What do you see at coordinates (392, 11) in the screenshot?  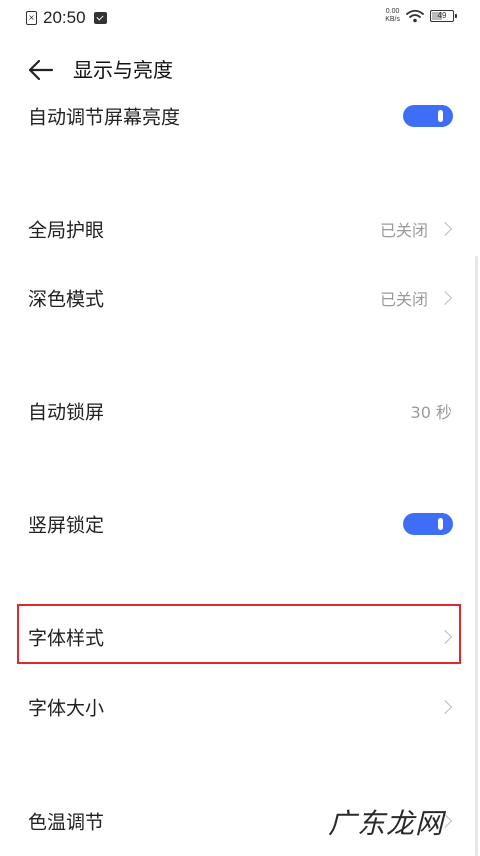 I see `network-speed-value: 0.00` at bounding box center [392, 11].